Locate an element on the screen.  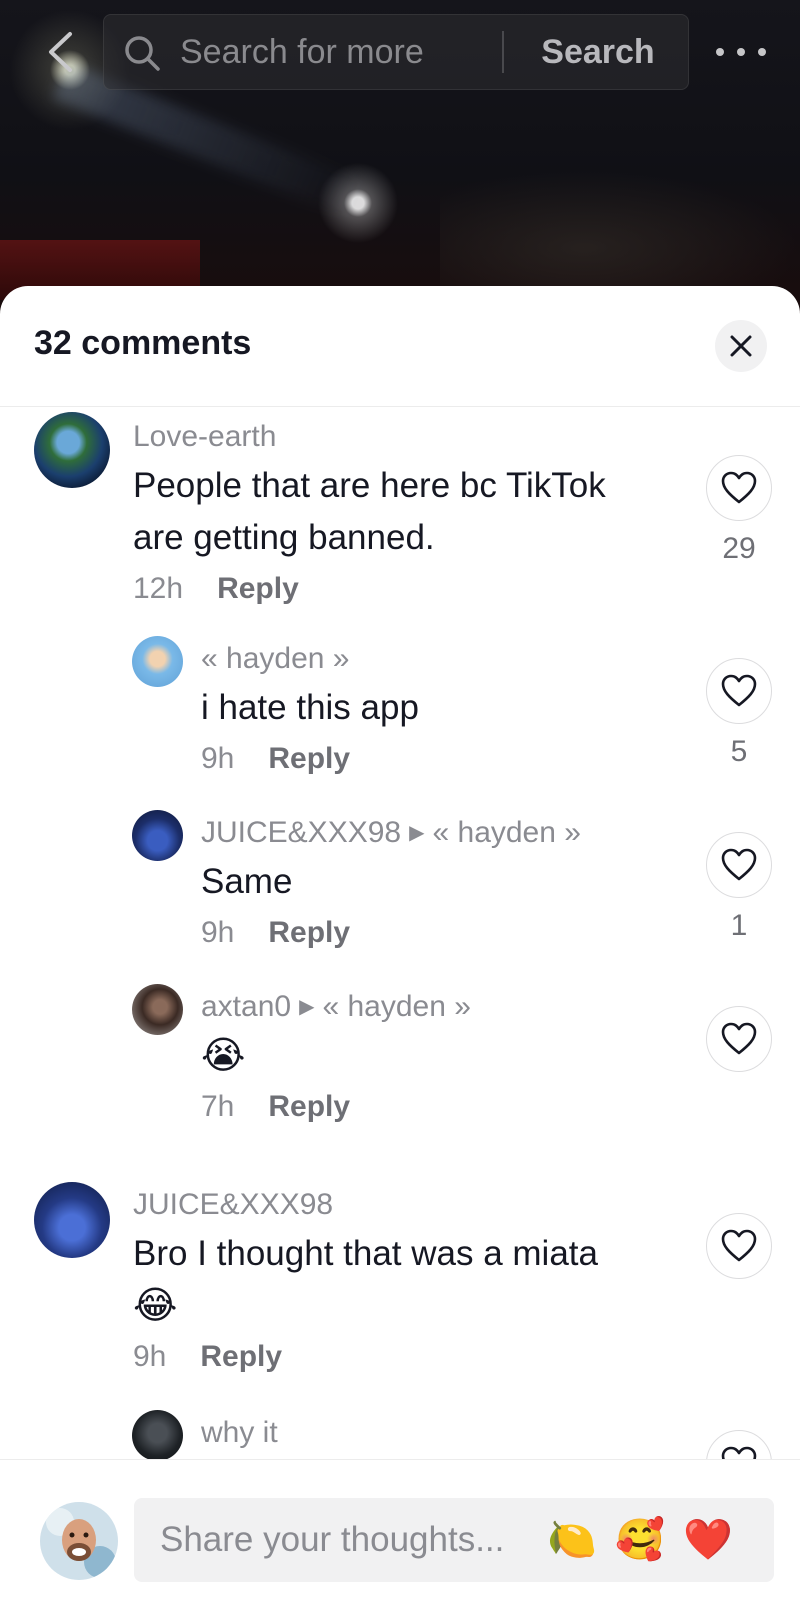
quick-emoji-lemon: 🍋 is located at coordinates (572, 1540).